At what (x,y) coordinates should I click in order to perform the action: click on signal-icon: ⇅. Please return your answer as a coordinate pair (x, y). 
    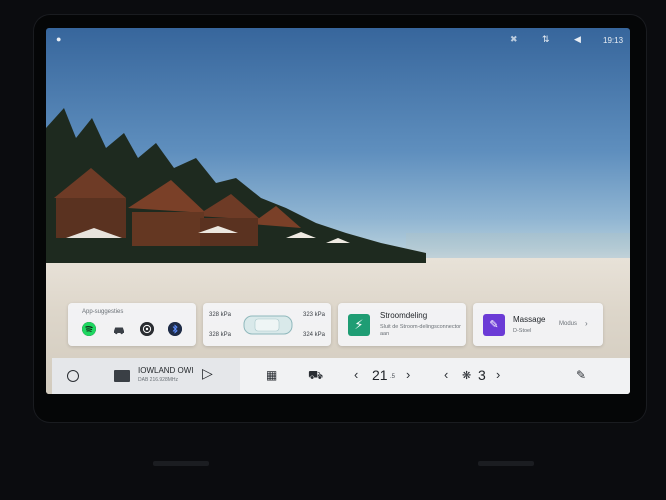
    Looking at the image, I should click on (546, 39).